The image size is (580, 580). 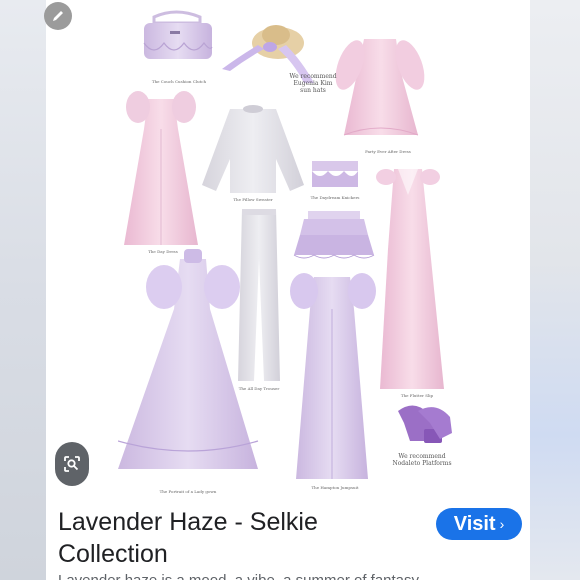 What do you see at coordinates (474, 523) in the screenshot?
I see `visit-label: Visit` at bounding box center [474, 523].